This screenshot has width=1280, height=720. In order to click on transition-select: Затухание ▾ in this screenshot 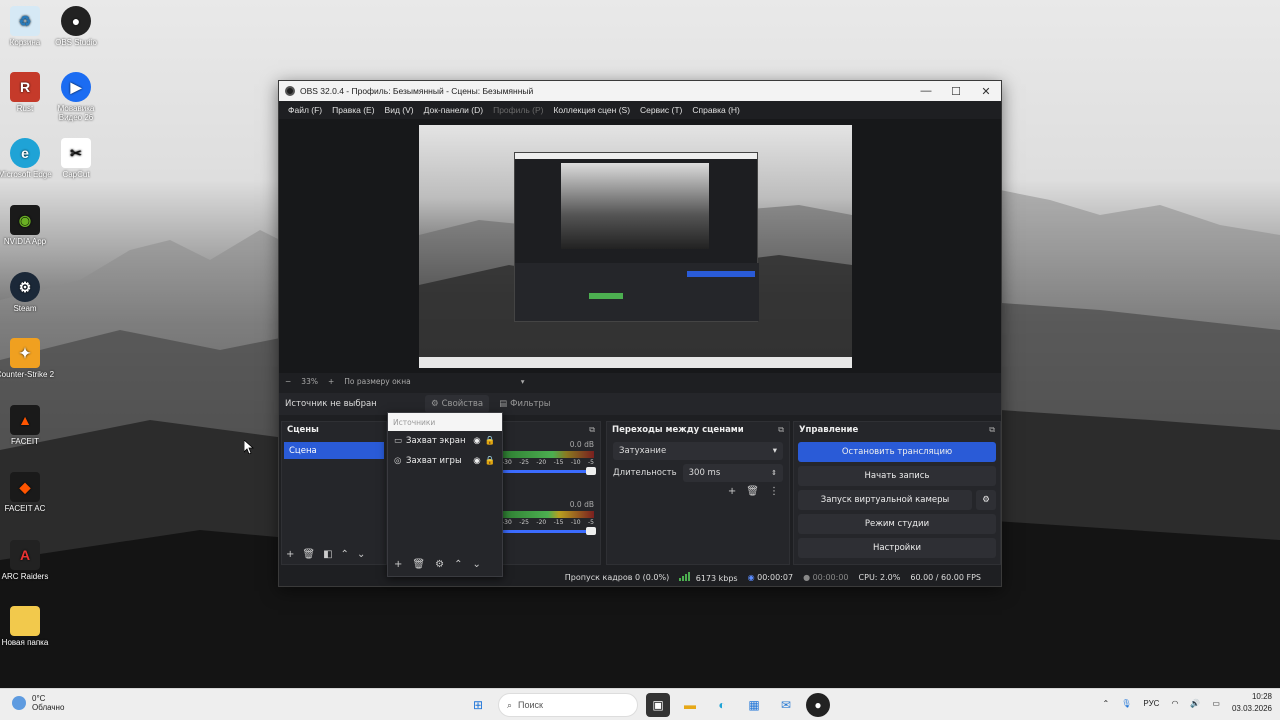, I will do `click(698, 451)`.